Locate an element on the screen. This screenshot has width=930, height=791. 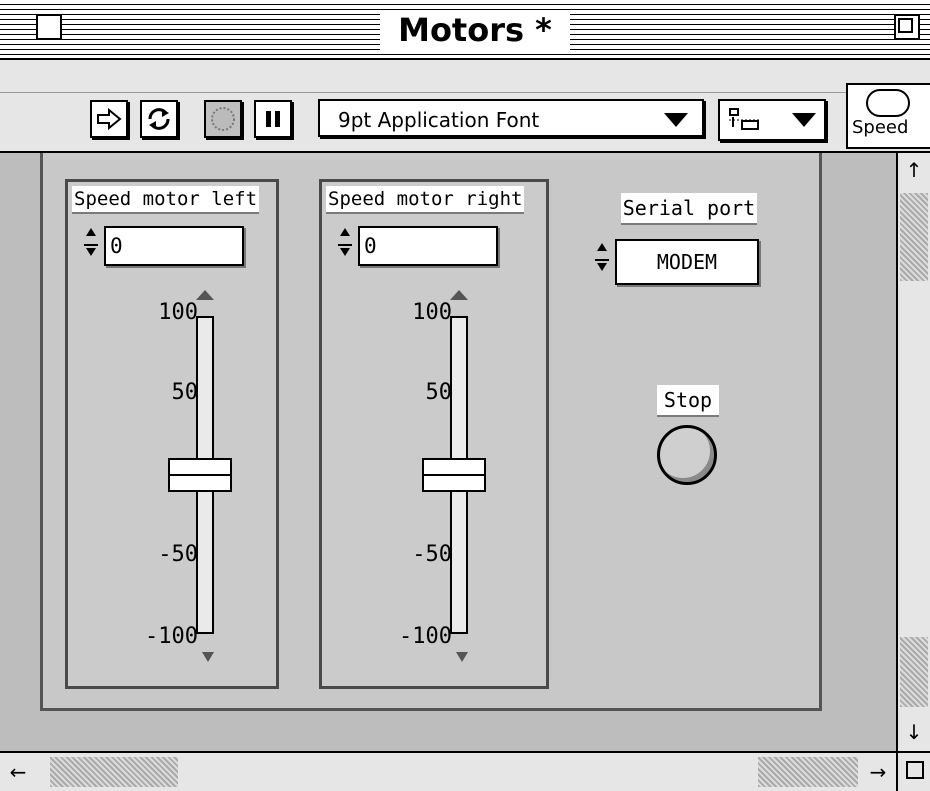
font-select-value: 9pt Application Font is located at coordinates (439, 120).